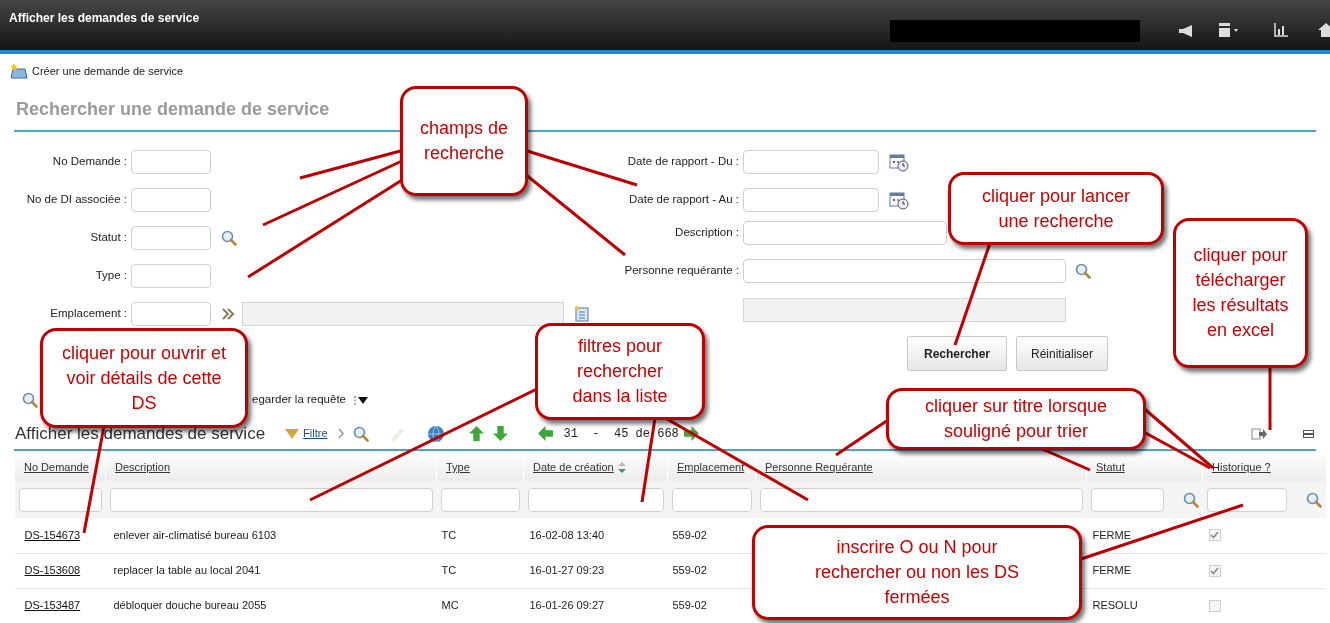 The height and width of the screenshot is (623, 1330). Describe the element at coordinates (819, 467) in the screenshot. I see `column-header-link: Personne Requérante` at that location.